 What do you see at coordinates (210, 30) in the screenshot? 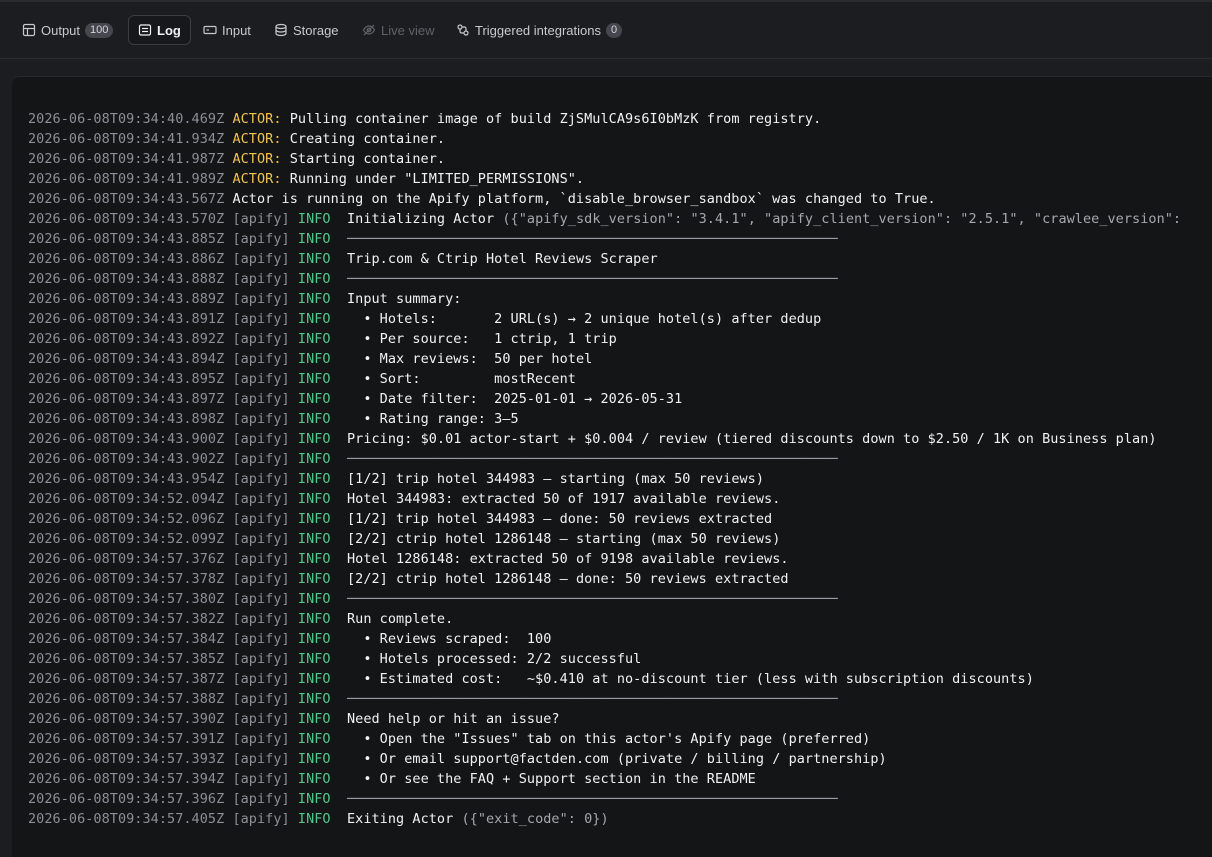
I see `input-icon` at bounding box center [210, 30].